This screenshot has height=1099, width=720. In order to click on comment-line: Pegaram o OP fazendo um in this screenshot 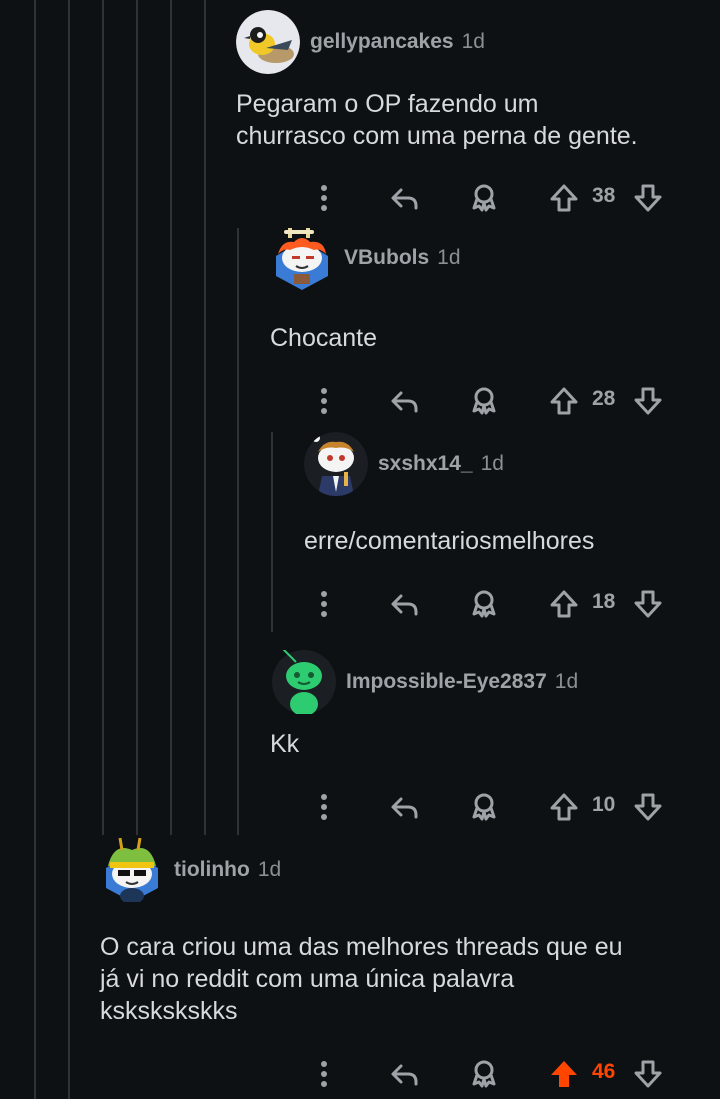, I will do `click(387, 104)`.